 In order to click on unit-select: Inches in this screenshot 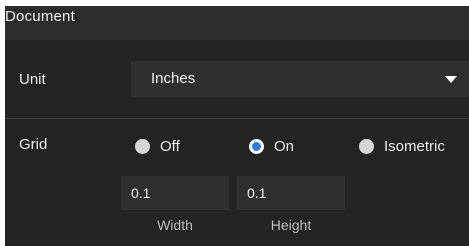, I will do `click(300, 79)`.